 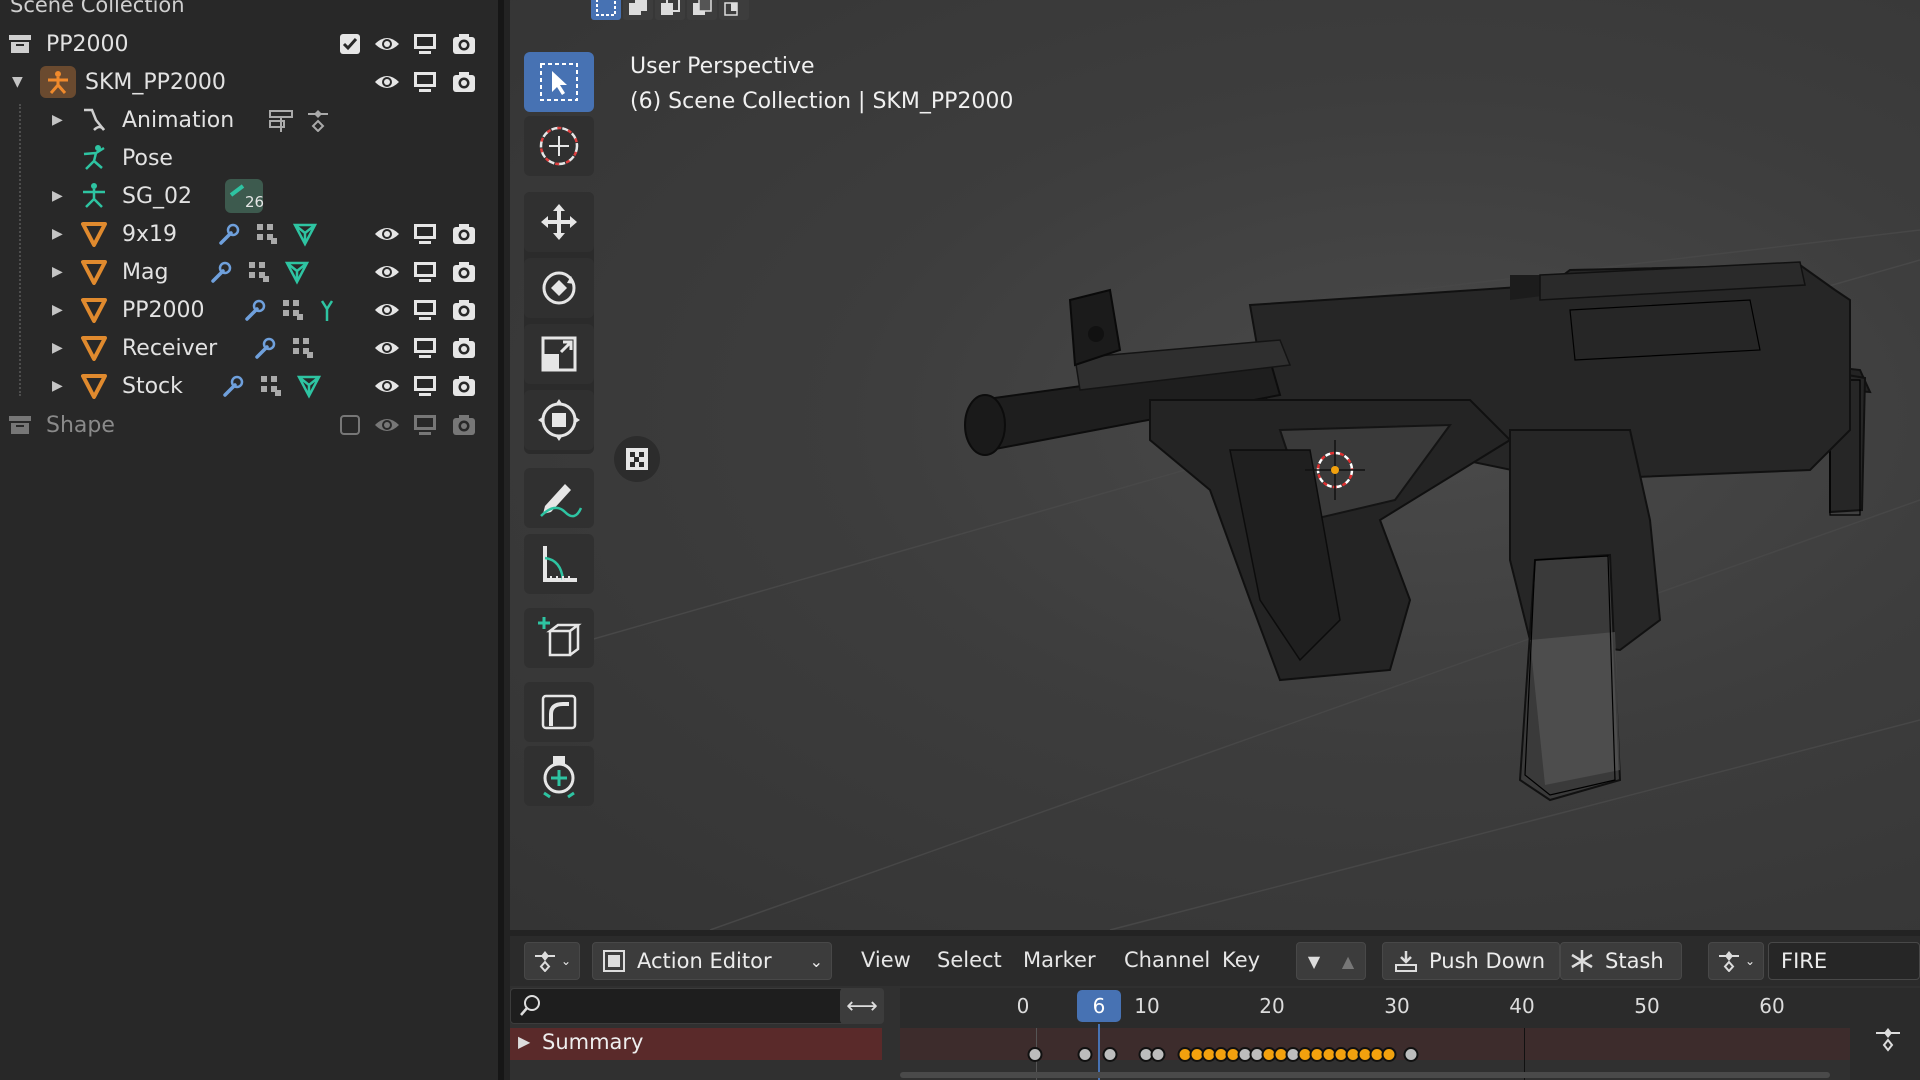 I want to click on menu-key: Key, so click(x=1241, y=960).